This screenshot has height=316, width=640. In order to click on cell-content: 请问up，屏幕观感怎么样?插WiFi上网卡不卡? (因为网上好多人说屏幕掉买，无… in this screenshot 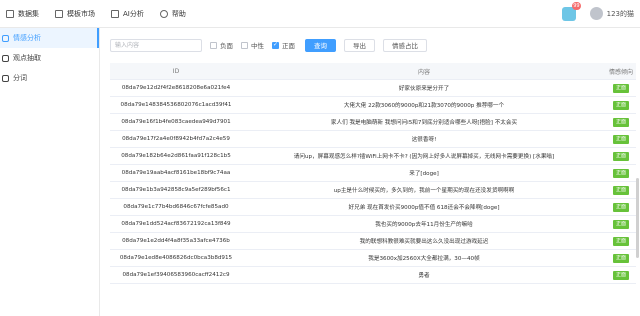, I will do `click(424, 157)`.